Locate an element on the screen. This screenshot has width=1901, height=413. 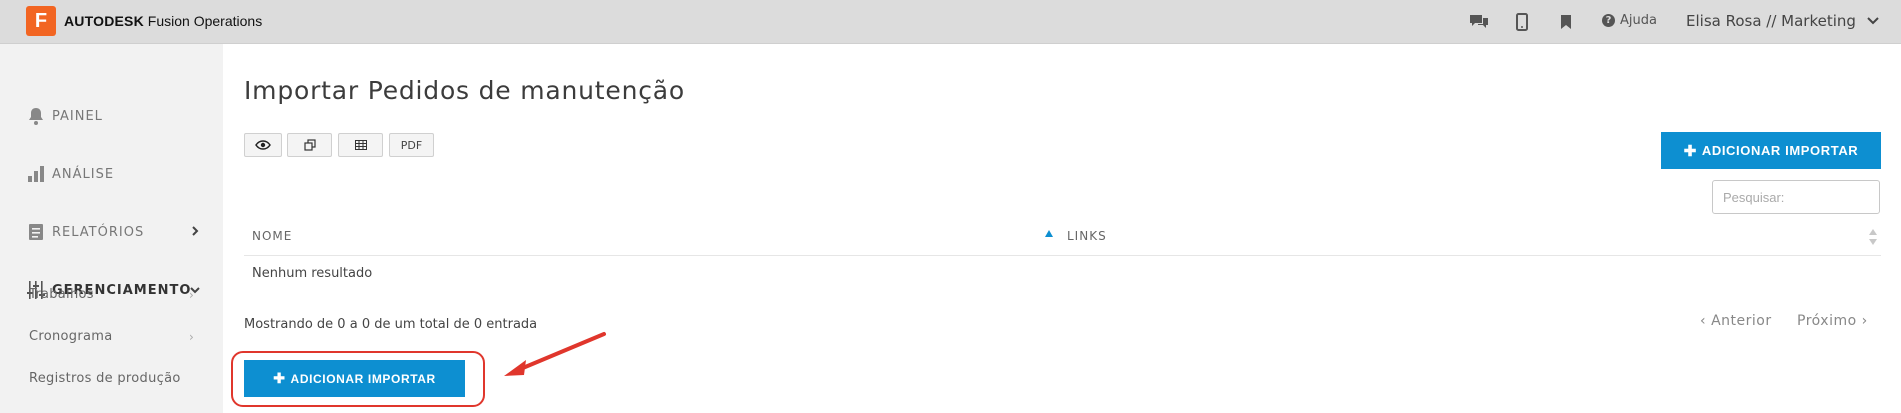
chevron-left-icon: ‹ is located at coordinates (1706, 321).